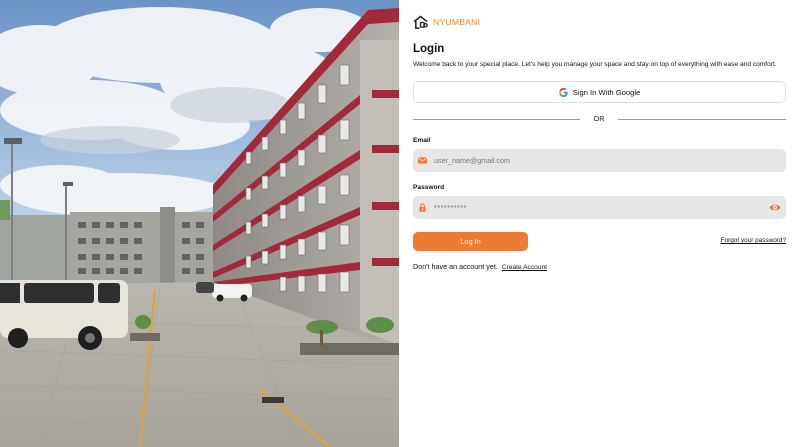  I want to click on password-input, so click(594, 207).